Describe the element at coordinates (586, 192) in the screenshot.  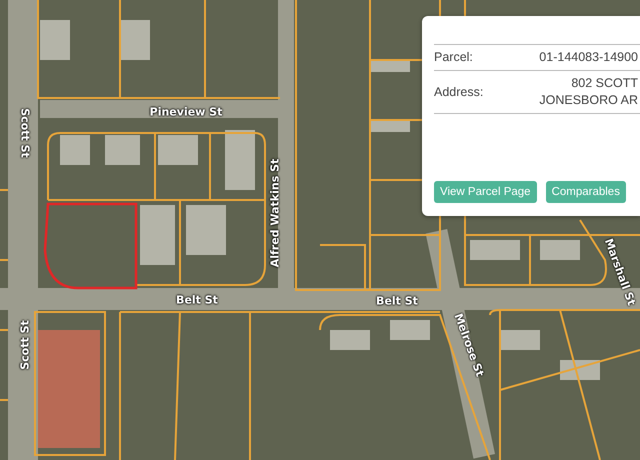
I see `popup-button: Comparables` at that location.